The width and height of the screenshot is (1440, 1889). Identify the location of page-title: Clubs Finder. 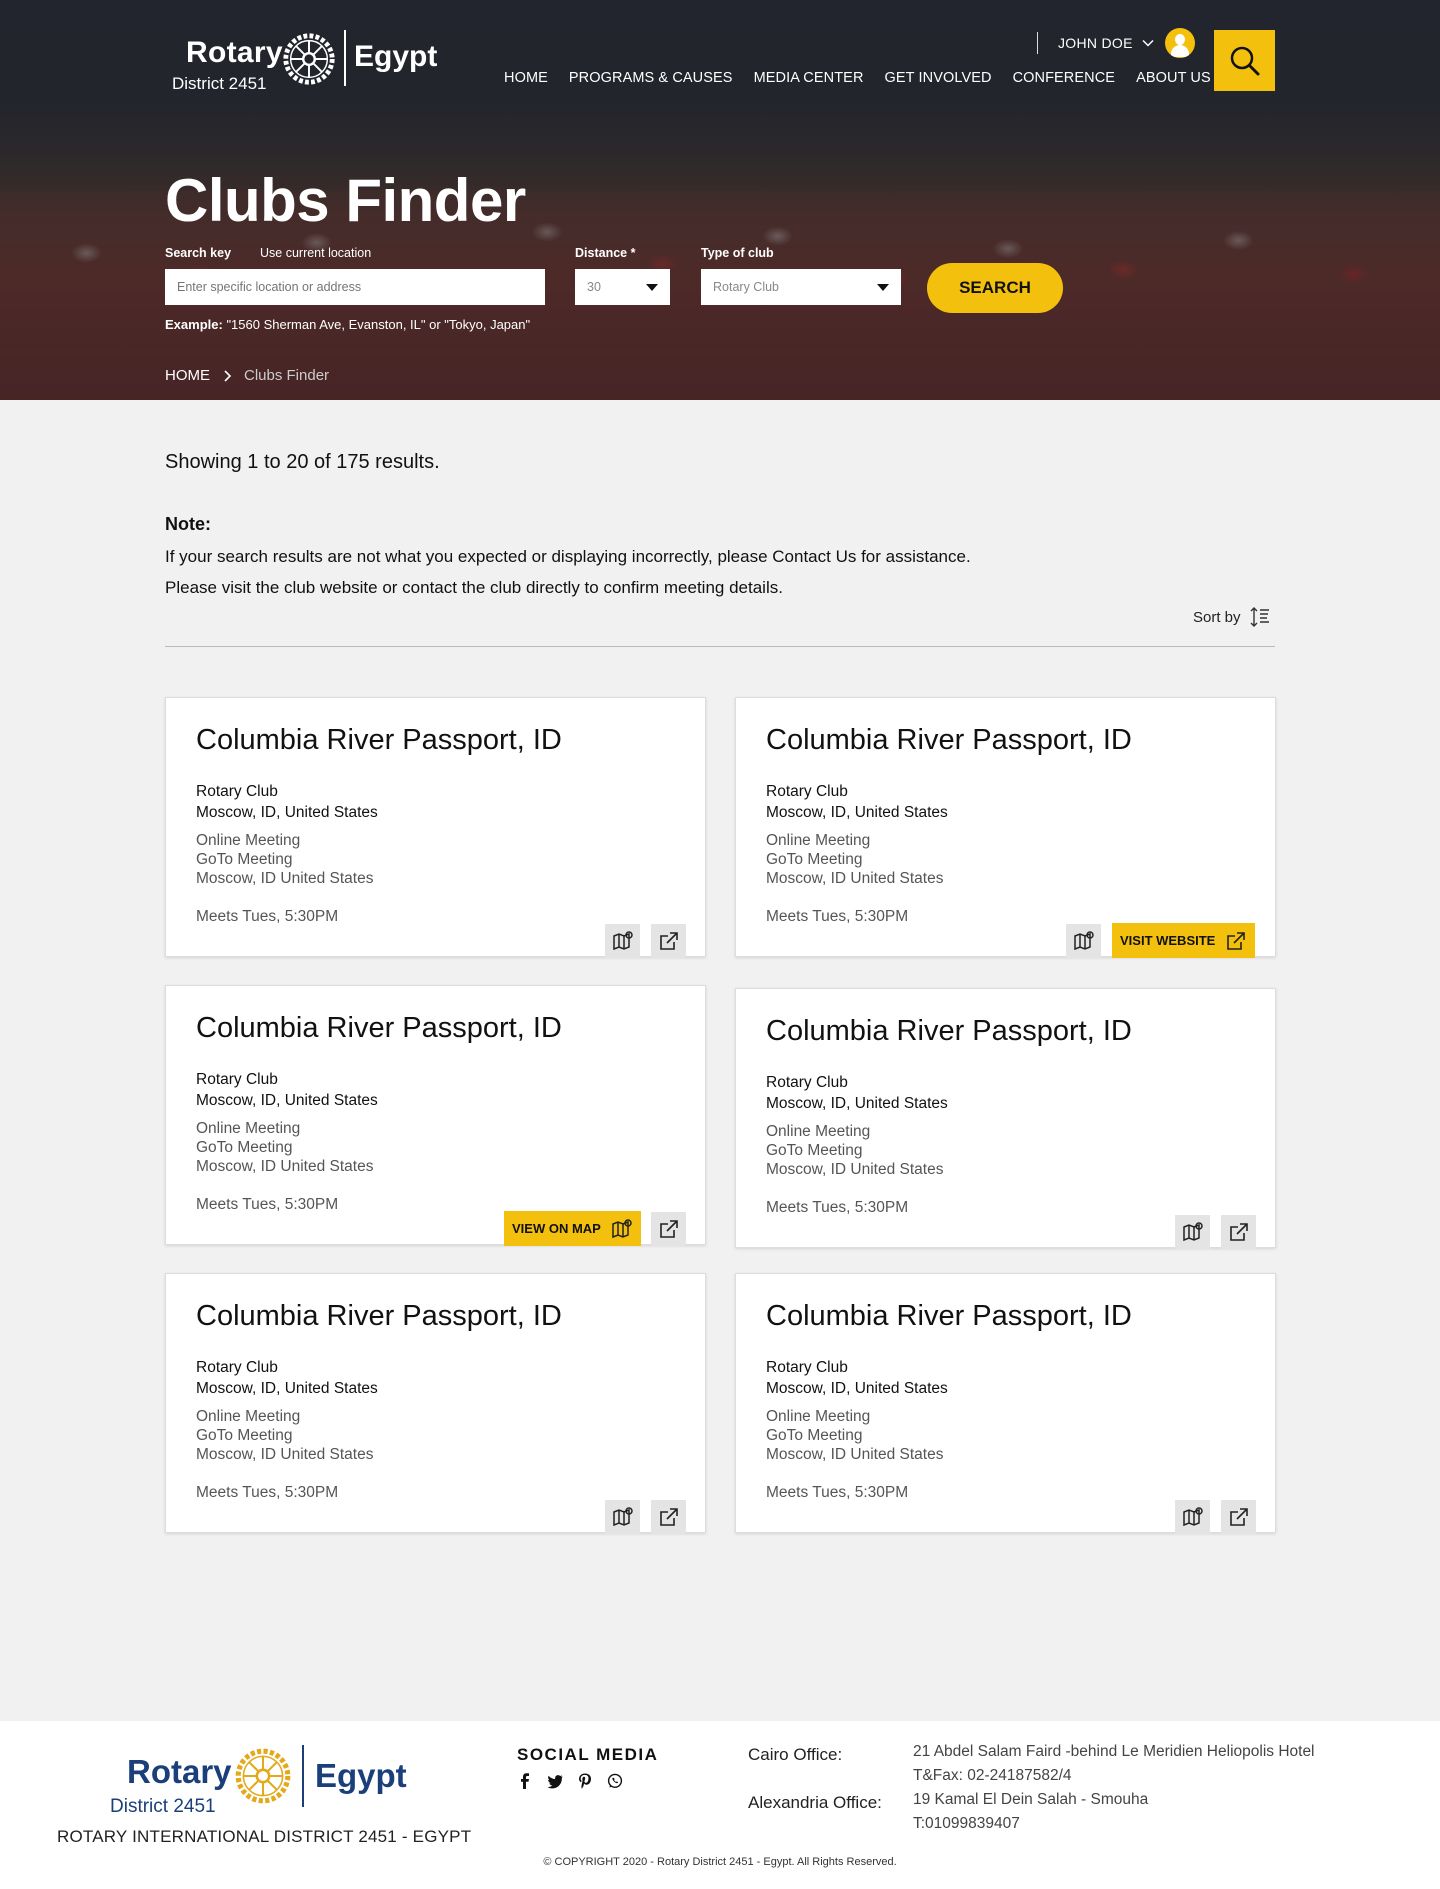
(345, 200).